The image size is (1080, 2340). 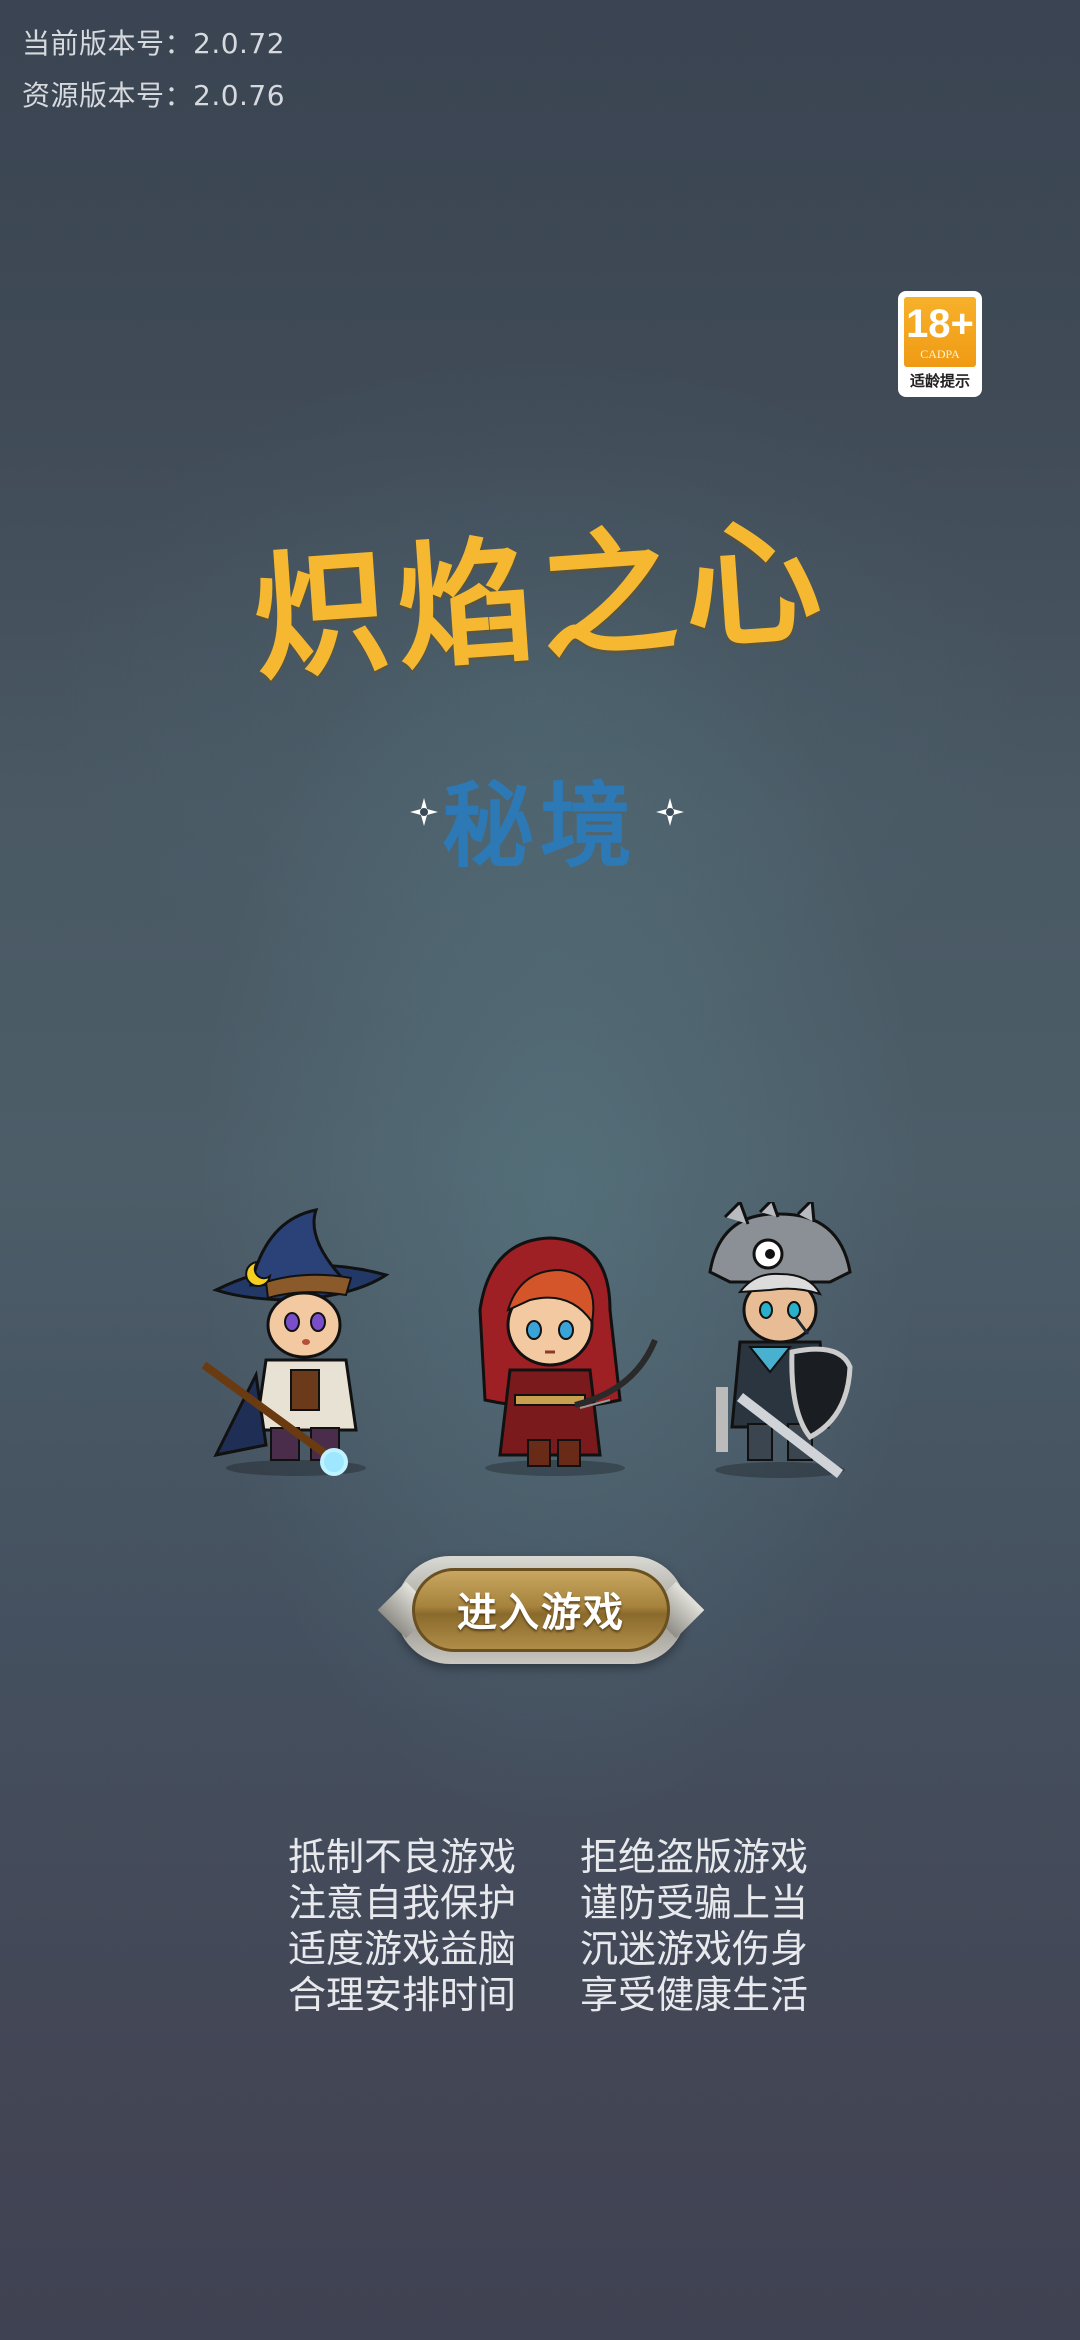 I want to click on age-rating-org: CADPA, so click(x=940, y=354).